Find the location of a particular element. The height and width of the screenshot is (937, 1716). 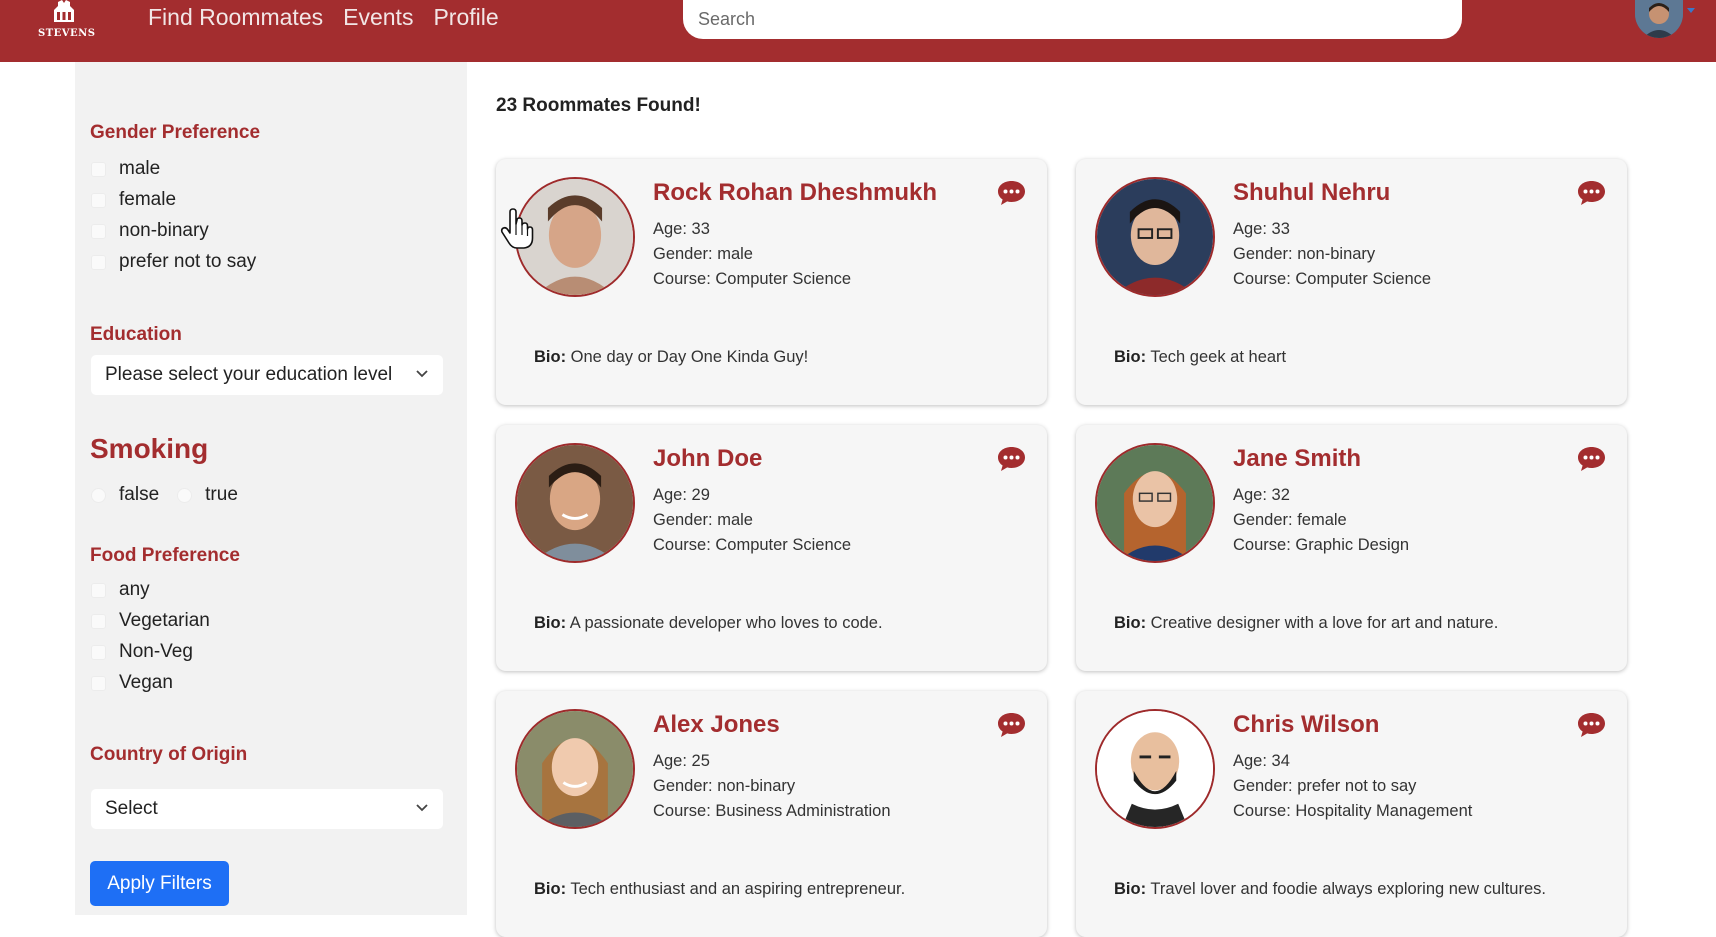

roommate-age: Age: 25 is located at coordinates (681, 761).